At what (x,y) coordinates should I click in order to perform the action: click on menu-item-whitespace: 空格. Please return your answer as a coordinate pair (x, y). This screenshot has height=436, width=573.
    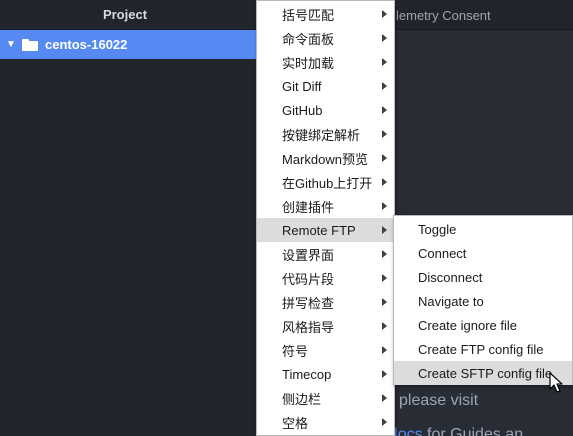
    Looking at the image, I should click on (325, 422).